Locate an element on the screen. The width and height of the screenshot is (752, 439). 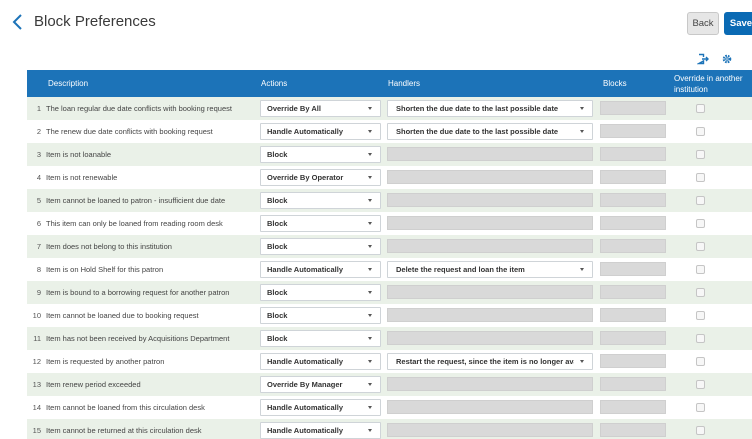
table-row: 3 Item is not loanable Block is located at coordinates (389, 154).